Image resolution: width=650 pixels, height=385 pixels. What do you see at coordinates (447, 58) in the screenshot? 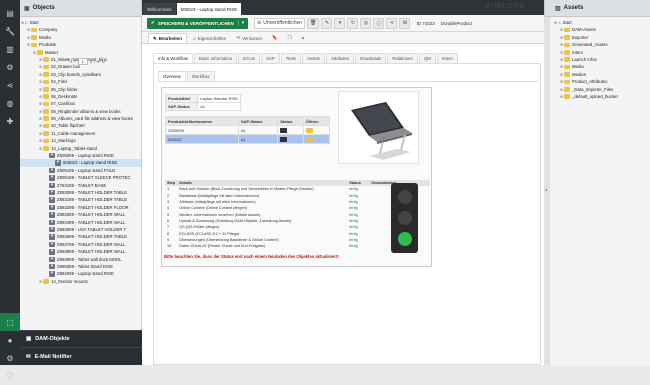
I see `field-tab: Intern` at bounding box center [447, 58].